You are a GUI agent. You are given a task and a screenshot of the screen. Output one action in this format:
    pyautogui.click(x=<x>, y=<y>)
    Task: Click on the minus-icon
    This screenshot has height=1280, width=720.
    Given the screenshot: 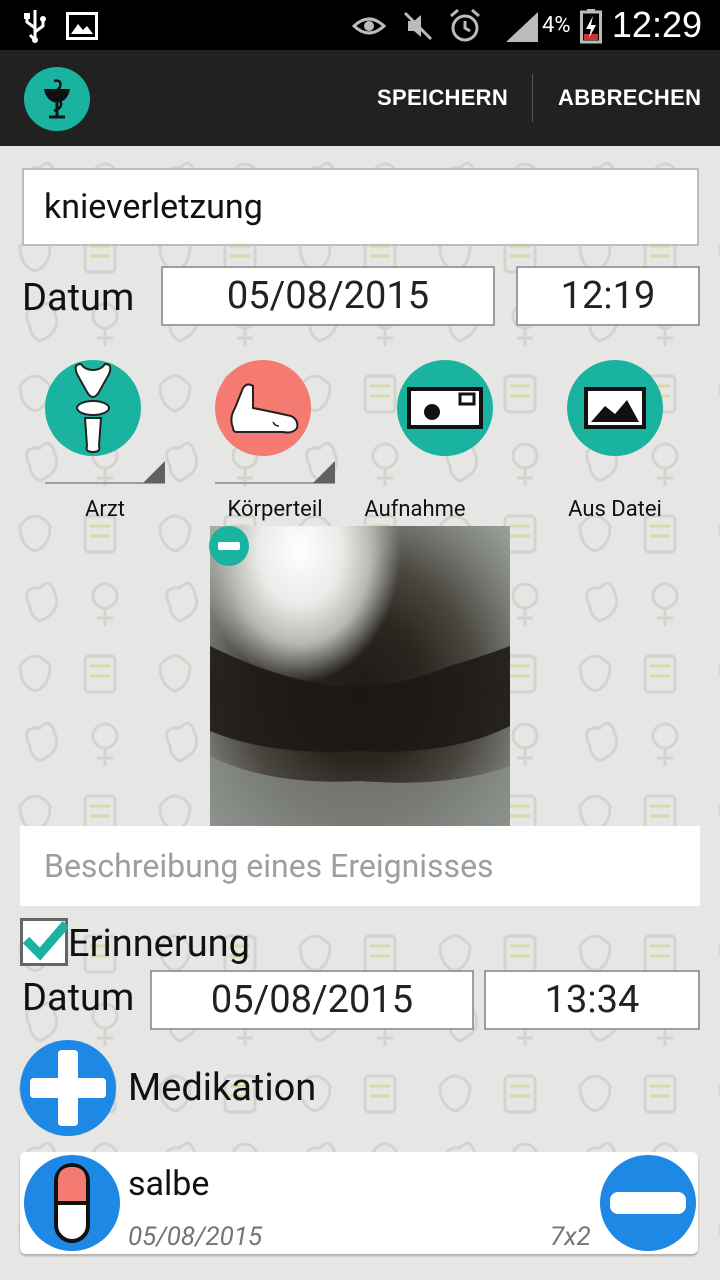 What is the action you would take?
    pyautogui.click(x=648, y=1203)
    